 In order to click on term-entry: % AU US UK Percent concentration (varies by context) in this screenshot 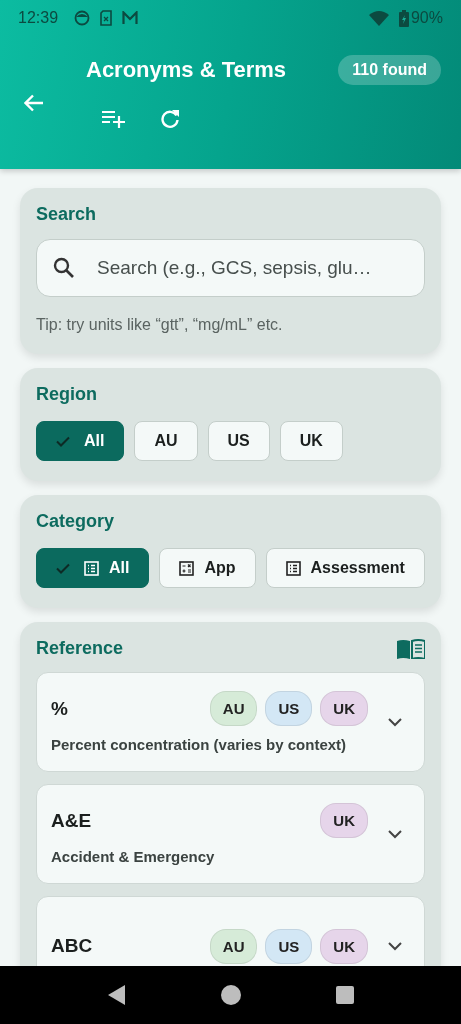, I will do `click(230, 722)`.